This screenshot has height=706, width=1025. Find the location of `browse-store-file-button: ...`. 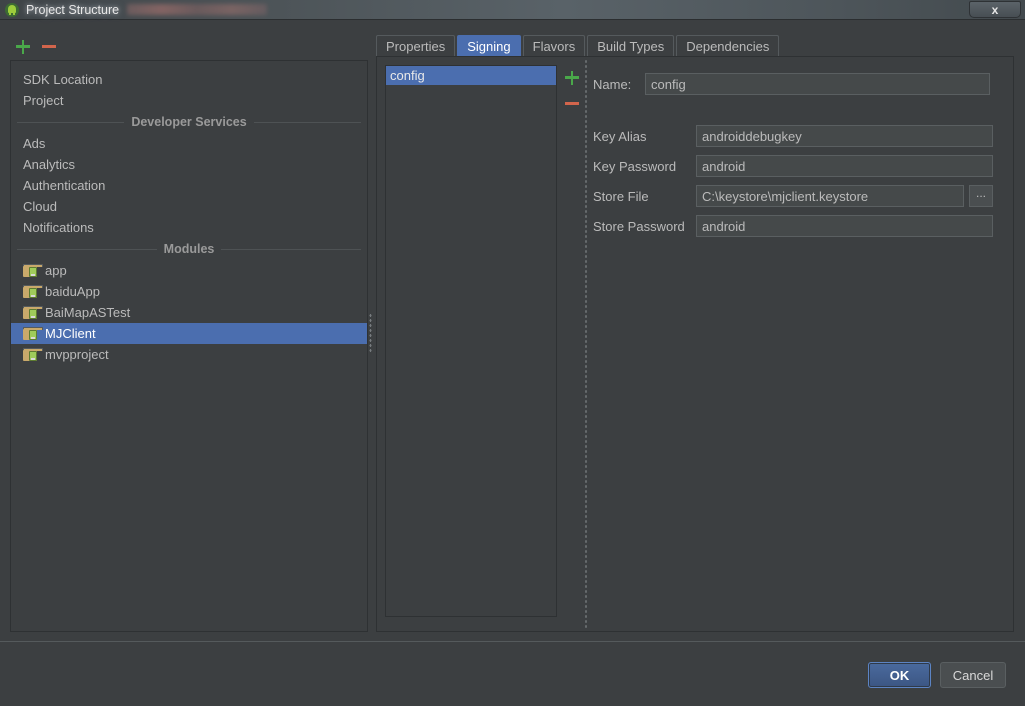

browse-store-file-button: ... is located at coordinates (981, 196).